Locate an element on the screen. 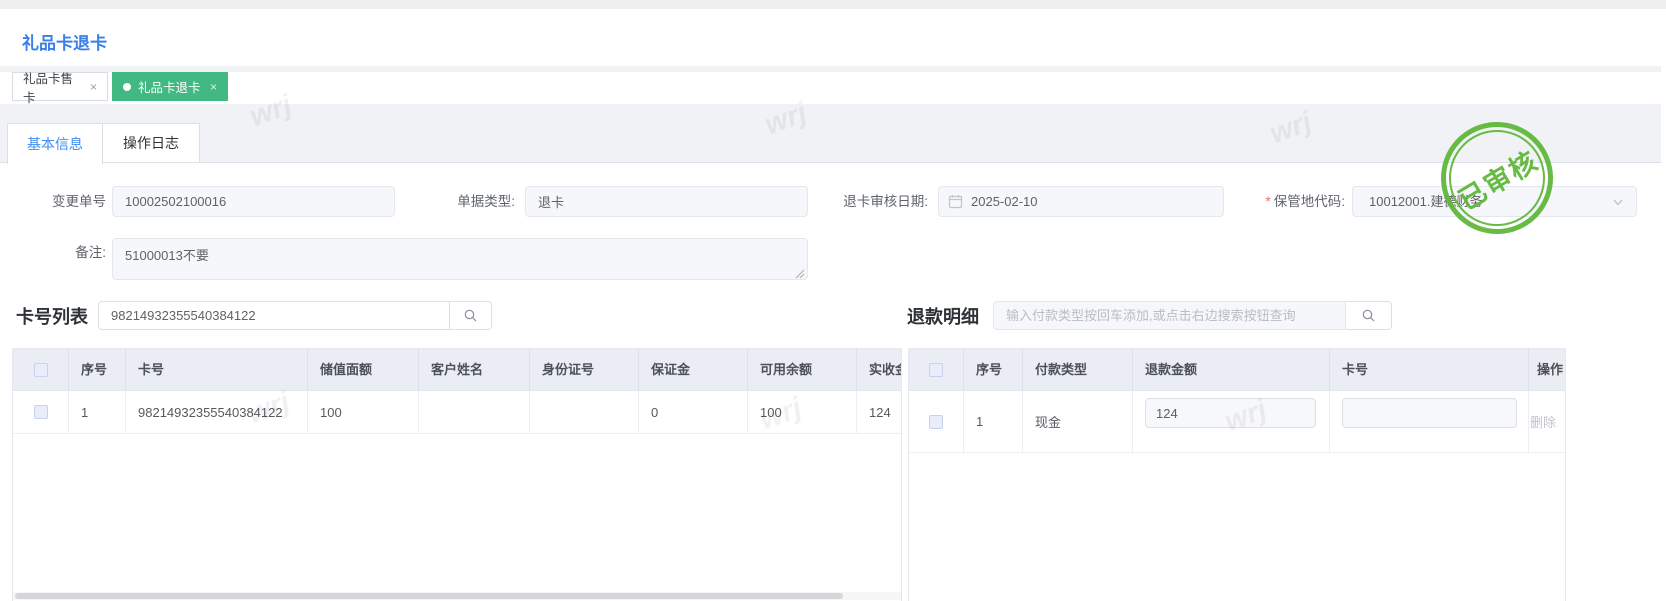 This screenshot has height=601, width=1666. refund-amount-input is located at coordinates (1230, 413).